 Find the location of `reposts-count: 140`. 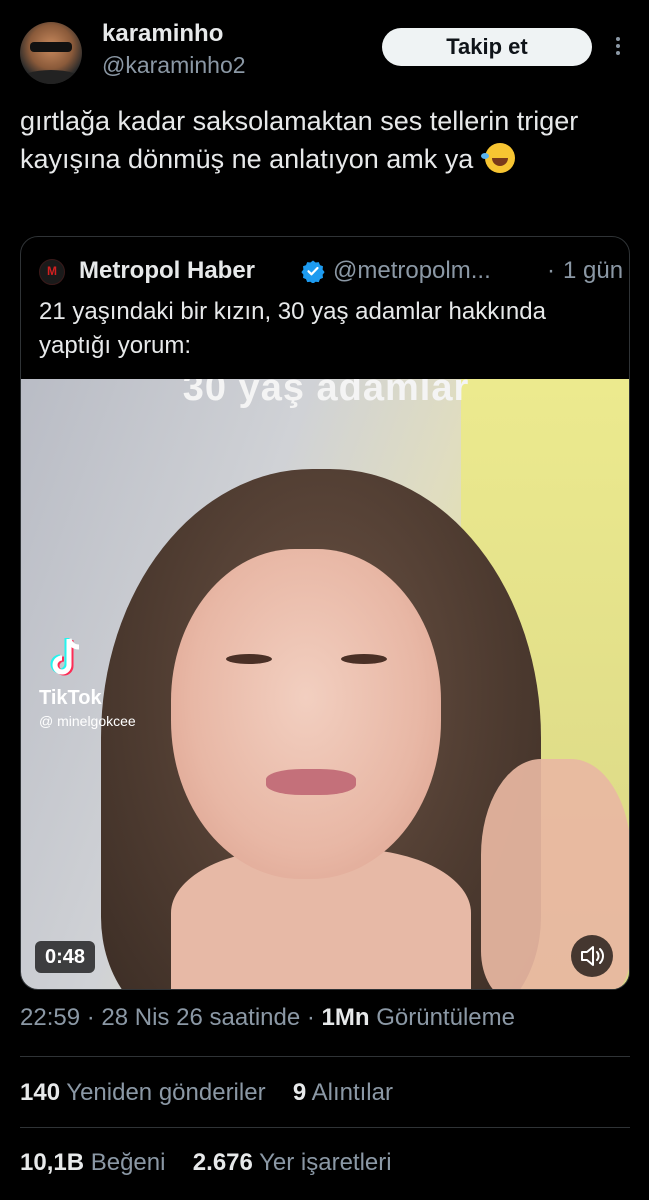

reposts-count: 140 is located at coordinates (40, 1092).